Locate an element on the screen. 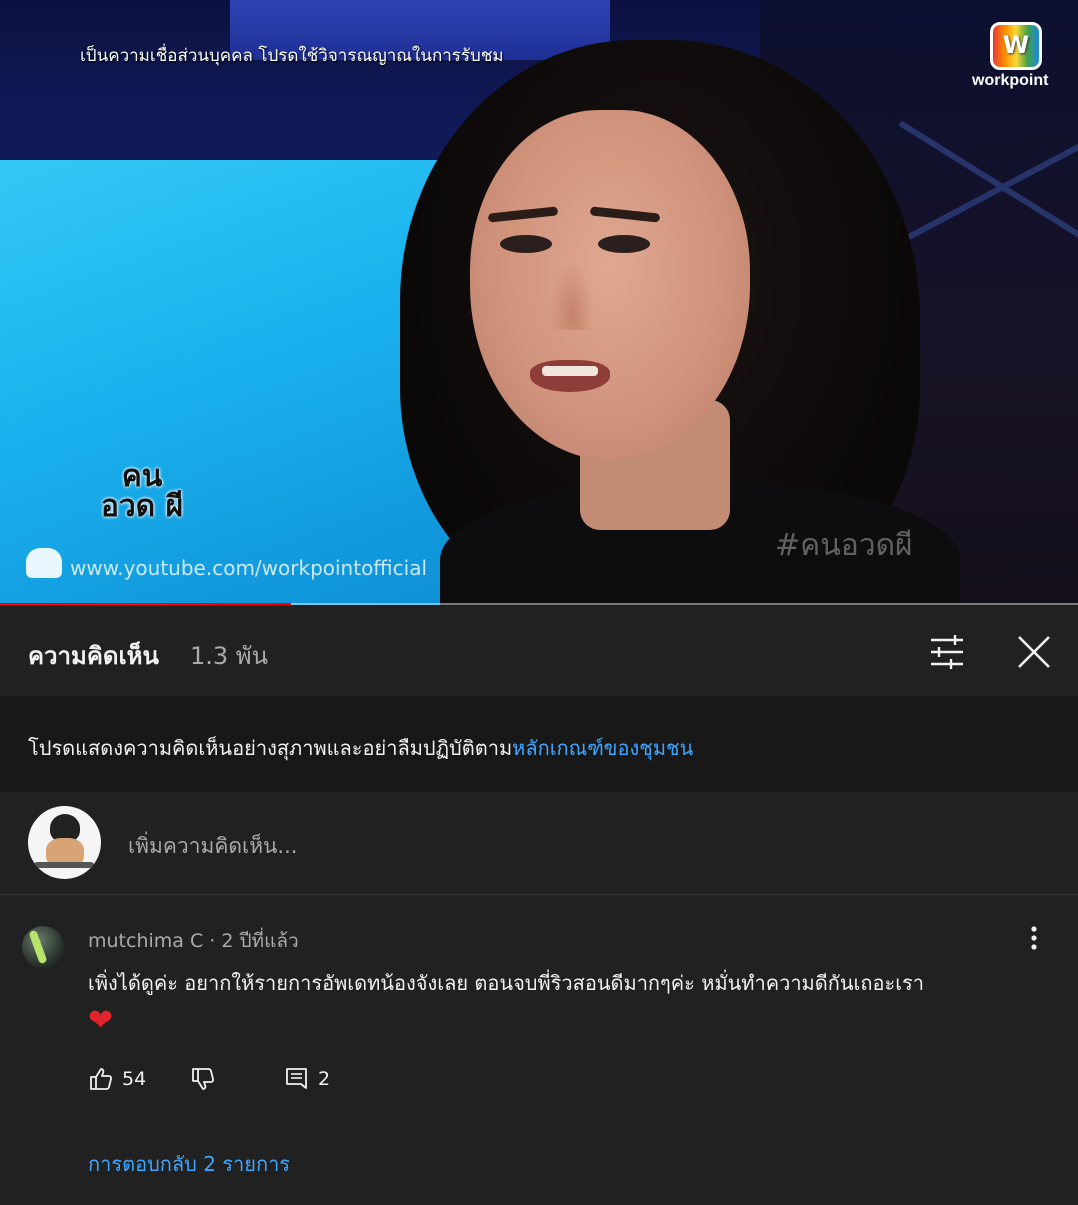 Image resolution: width=1078 pixels, height=1205 pixels. view-replies-link: การตอบกลับ 2 รายการ is located at coordinates (189, 1164).